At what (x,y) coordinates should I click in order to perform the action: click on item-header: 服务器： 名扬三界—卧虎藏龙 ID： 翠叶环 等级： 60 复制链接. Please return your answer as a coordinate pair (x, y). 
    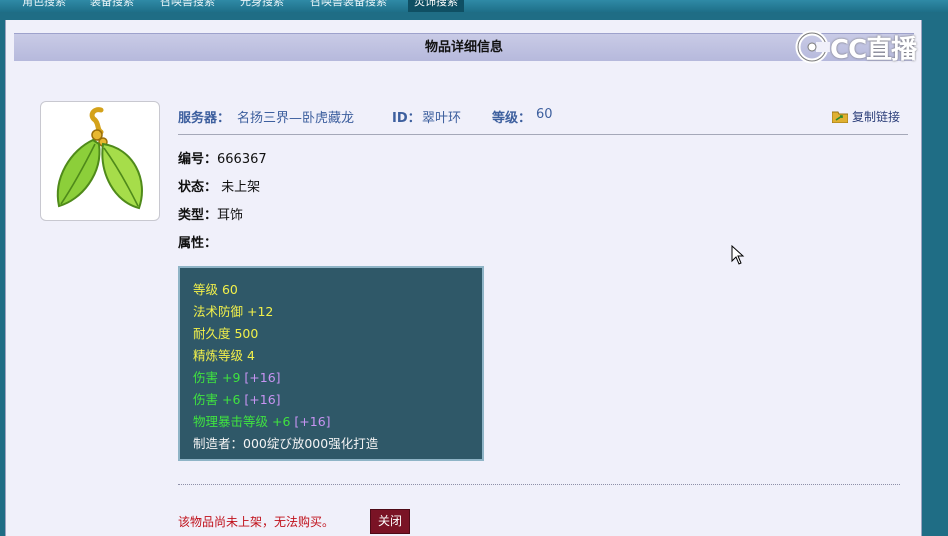
    Looking at the image, I should click on (543, 119).